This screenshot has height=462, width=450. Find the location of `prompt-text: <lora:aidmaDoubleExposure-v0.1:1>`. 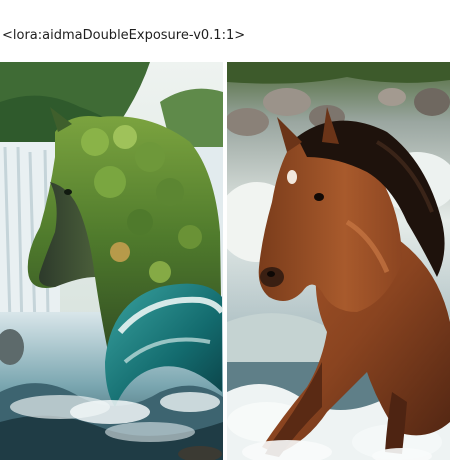

prompt-text: <lora:aidmaDoubleExposure-v0.1:1> is located at coordinates (124, 35).